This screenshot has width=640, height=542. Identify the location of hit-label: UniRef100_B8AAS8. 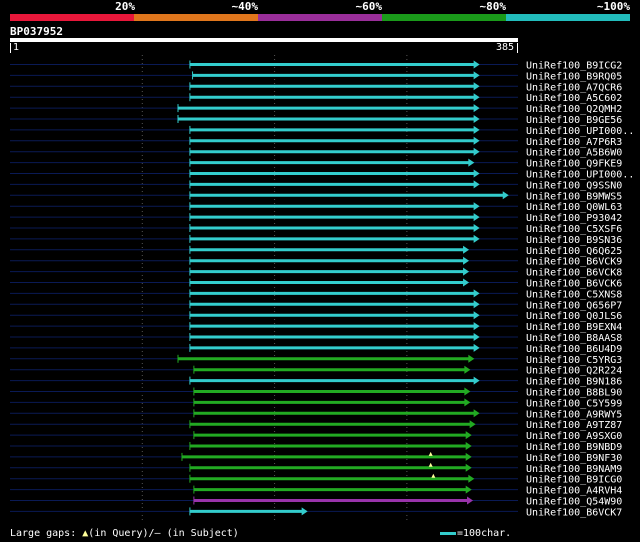
(574, 338).